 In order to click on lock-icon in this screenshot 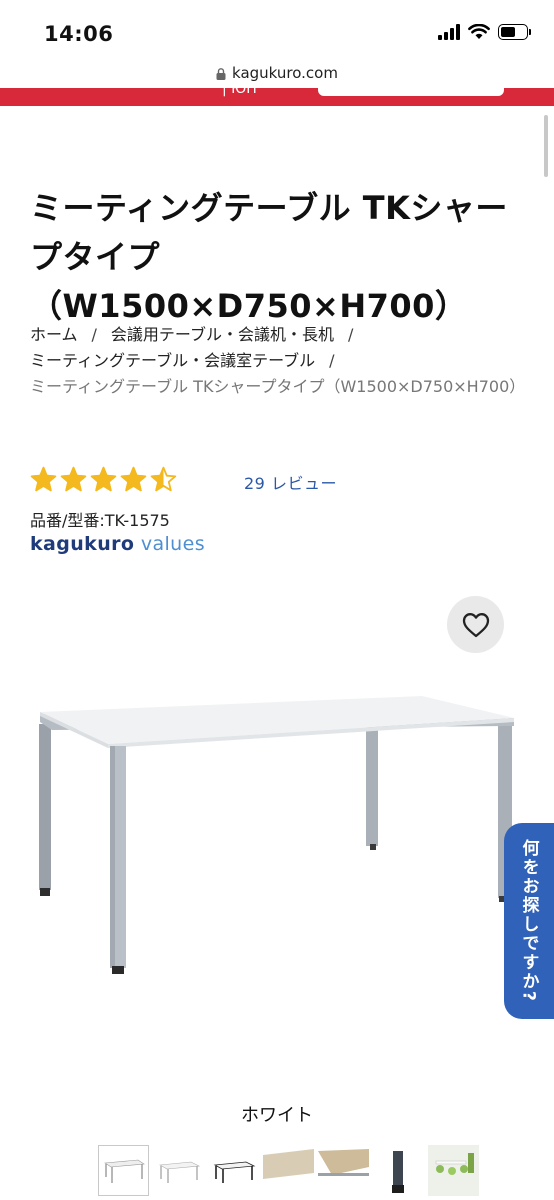, I will do `click(221, 74)`.